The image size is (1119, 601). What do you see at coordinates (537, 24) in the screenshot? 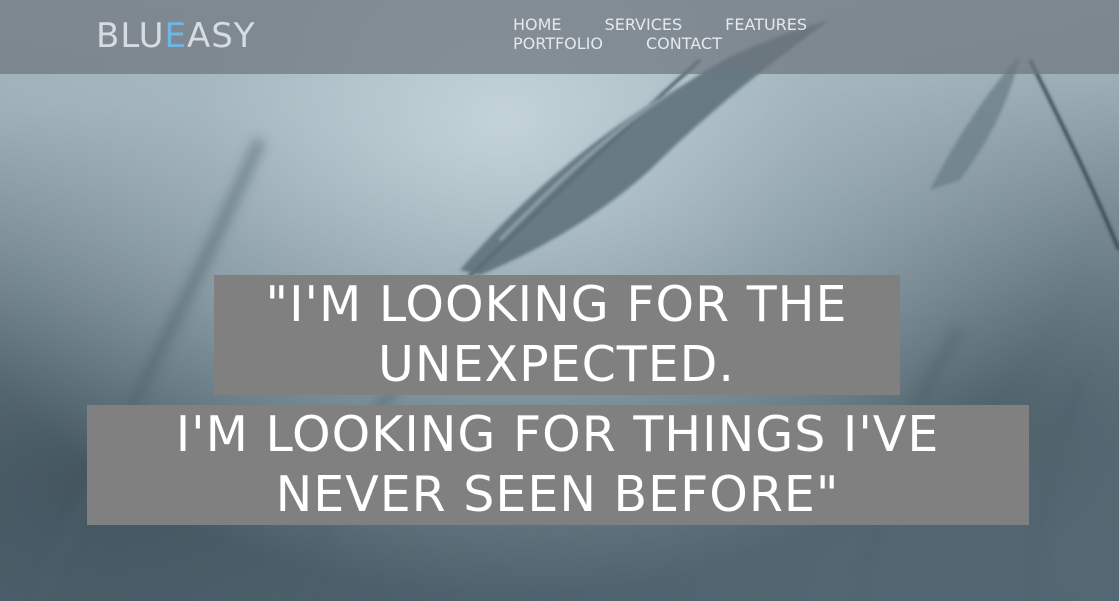
I see `nav-link-home: HOME` at bounding box center [537, 24].